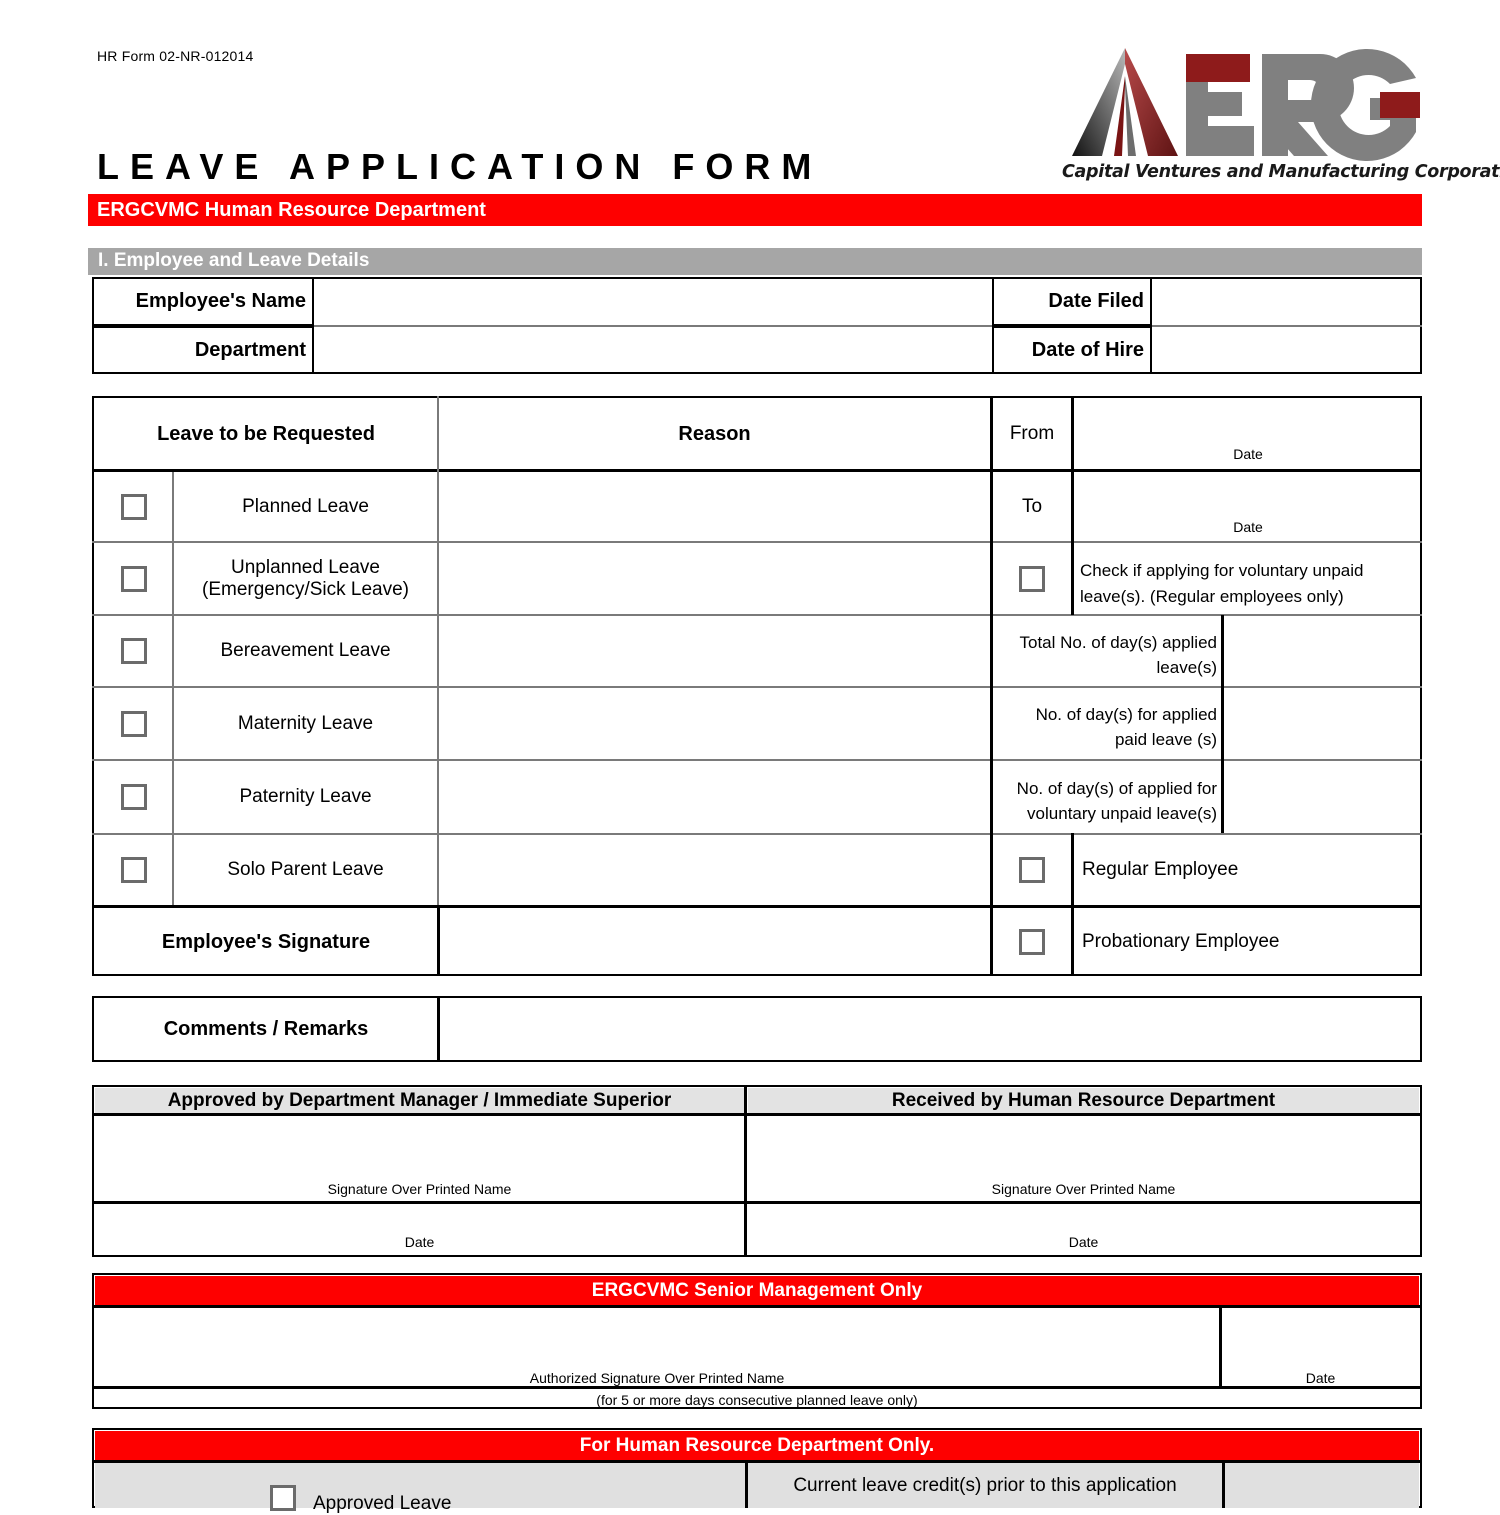 This screenshot has height=1515, width=1500. Describe the element at coordinates (1083, 1189) in the screenshot. I see `receiver-signature-caption: Signature Over Printed Name` at that location.